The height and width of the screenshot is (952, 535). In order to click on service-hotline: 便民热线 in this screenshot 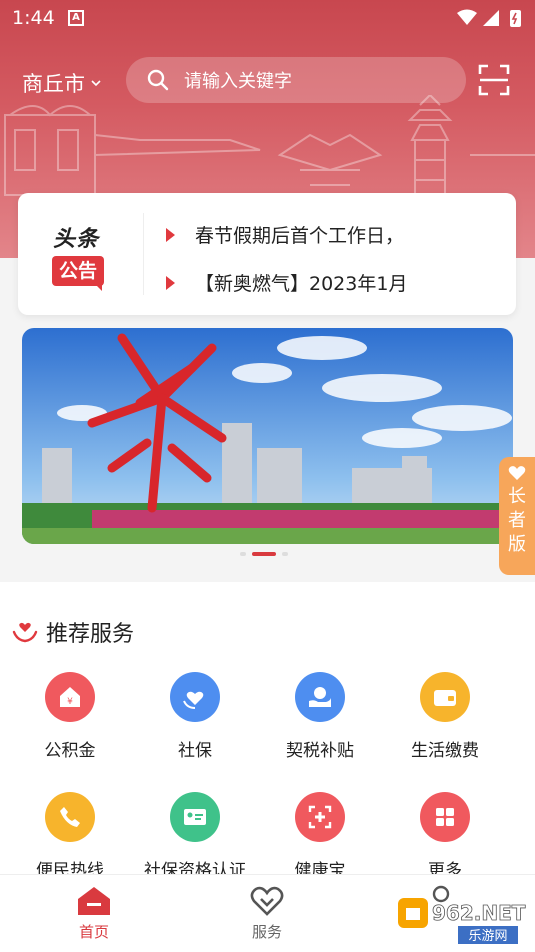, I will do `click(70, 836)`.